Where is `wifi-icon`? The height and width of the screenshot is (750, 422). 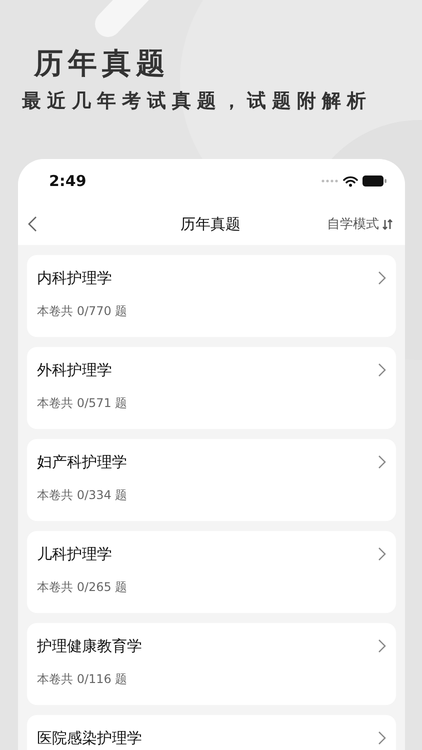 wifi-icon is located at coordinates (350, 181).